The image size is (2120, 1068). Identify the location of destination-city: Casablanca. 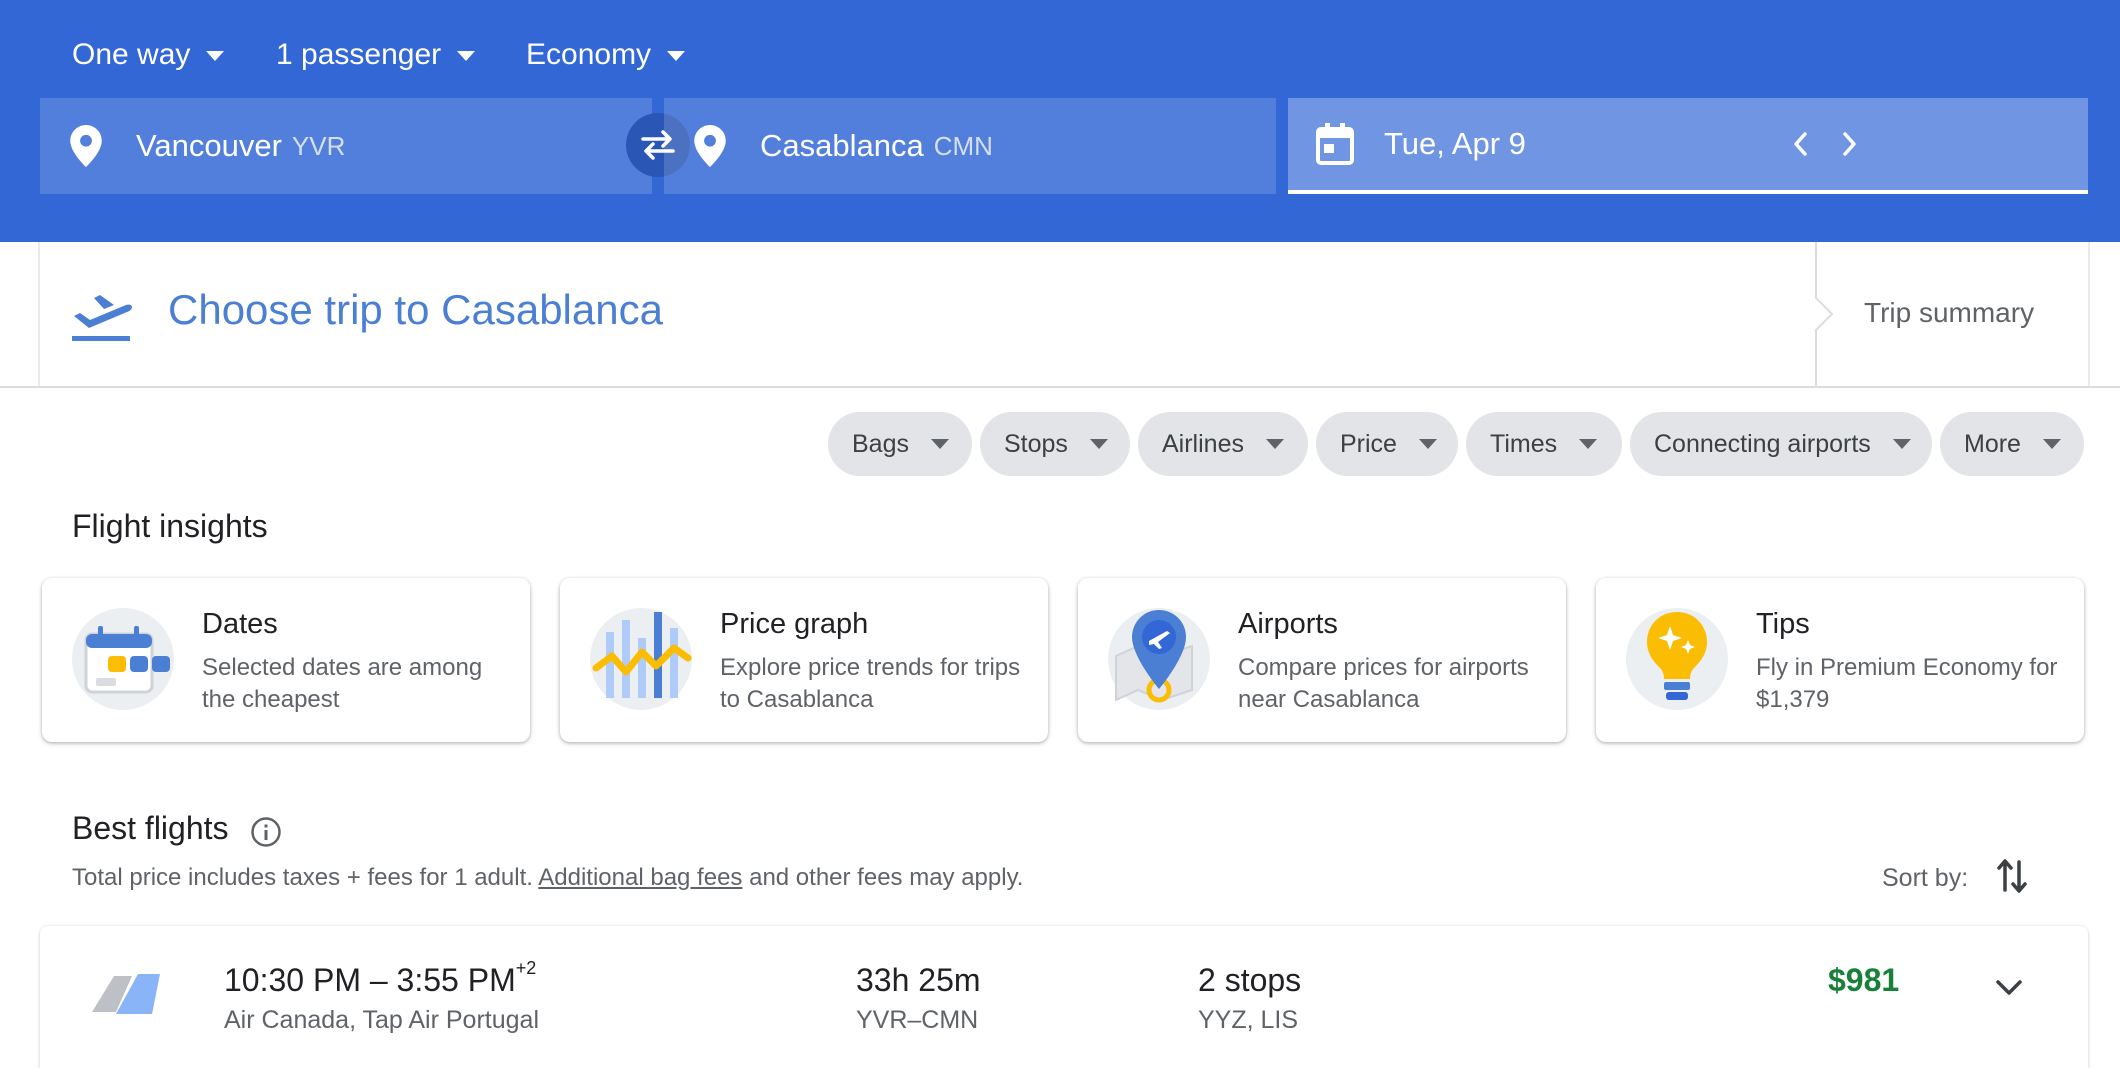
(842, 145).